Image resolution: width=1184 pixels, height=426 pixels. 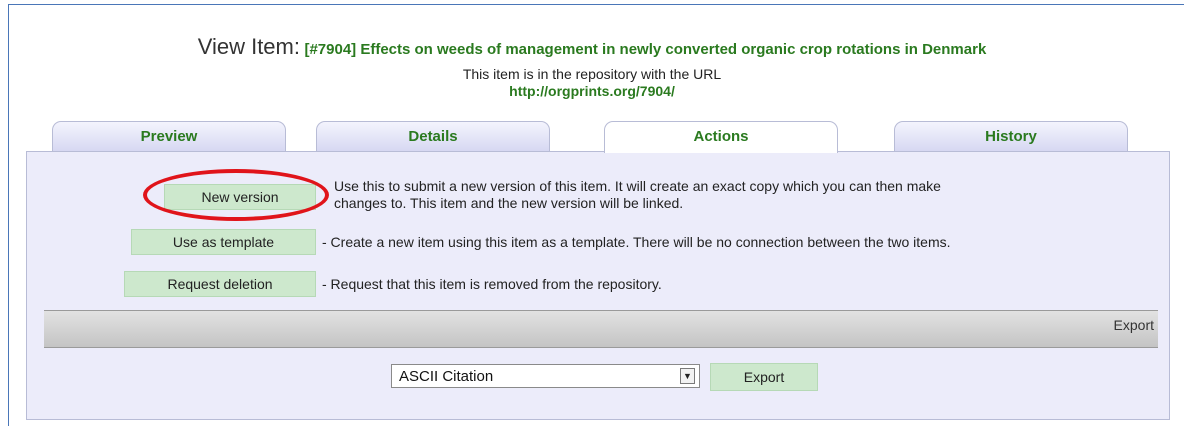 I want to click on export-bar-label: Export, so click(x=1133, y=325).